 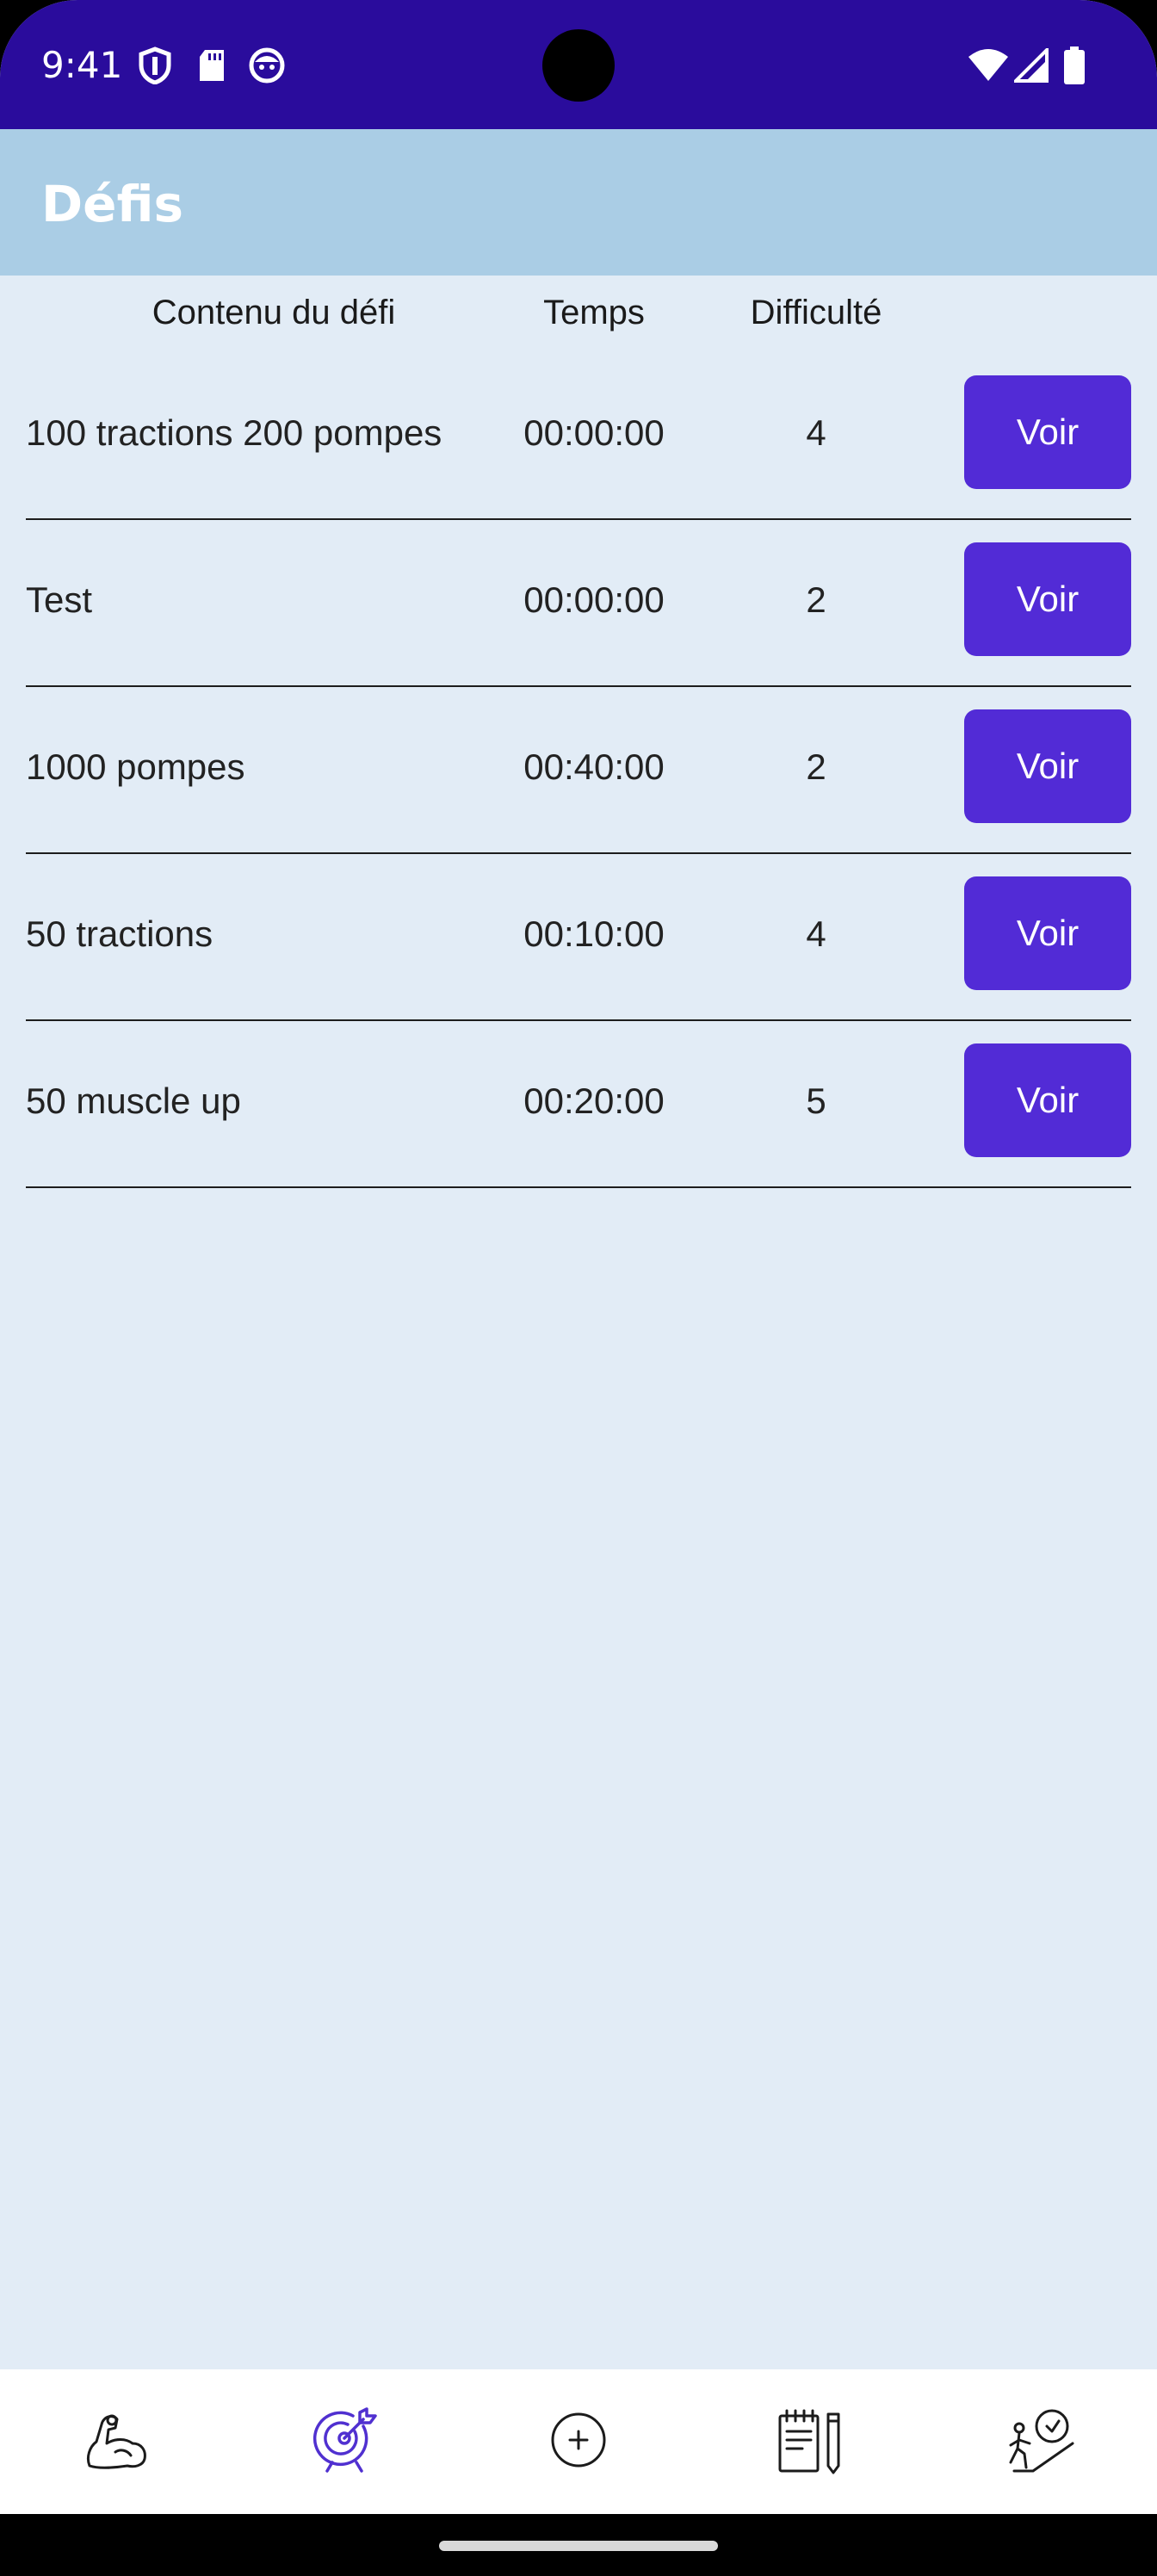 I want to click on table-row: Test 00:00:00 2 Voir, so click(x=579, y=603).